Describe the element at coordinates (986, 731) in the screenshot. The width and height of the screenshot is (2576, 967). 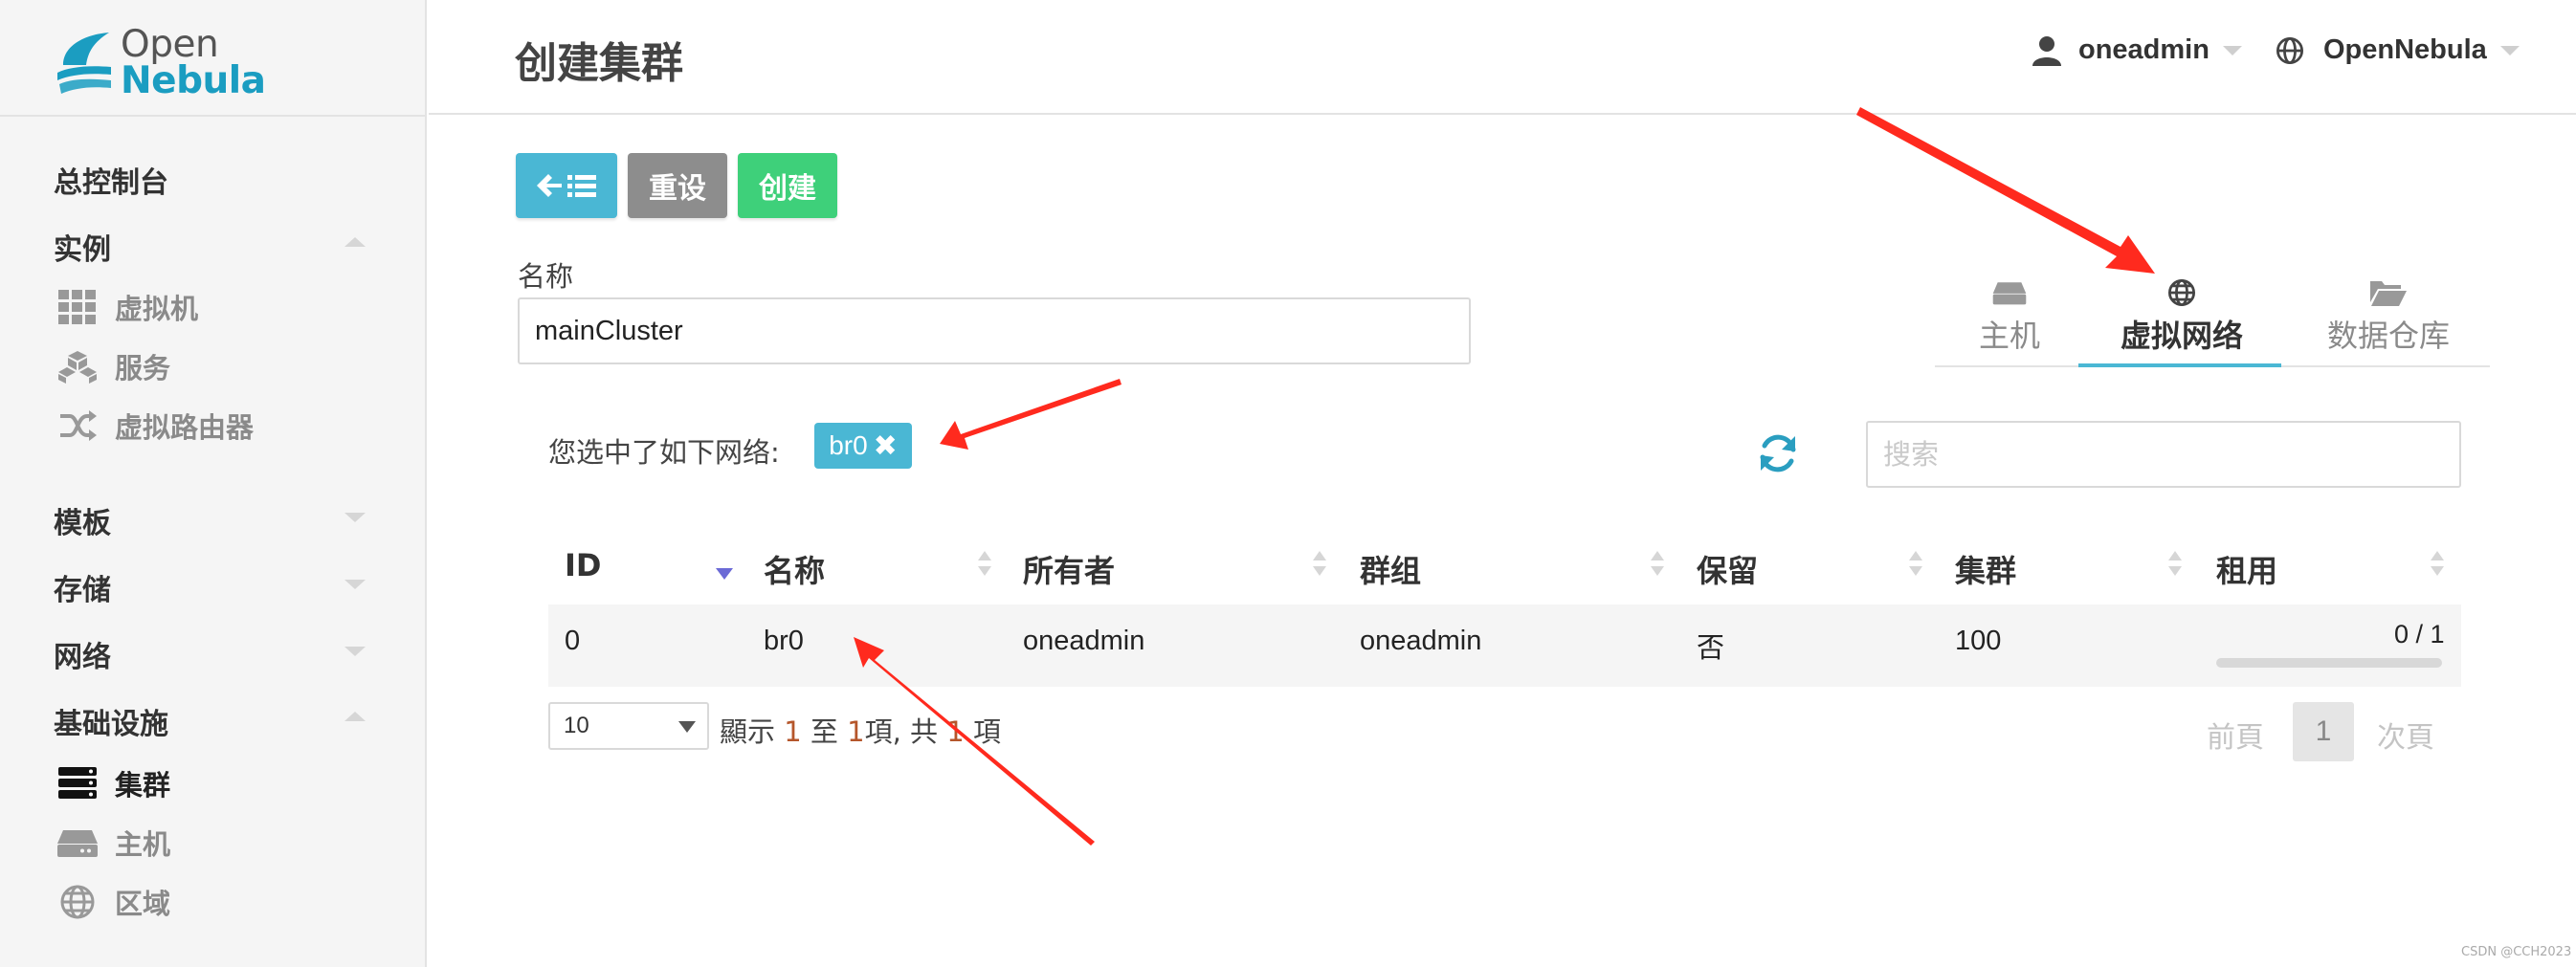
I see `page-info-suffix: 項` at that location.